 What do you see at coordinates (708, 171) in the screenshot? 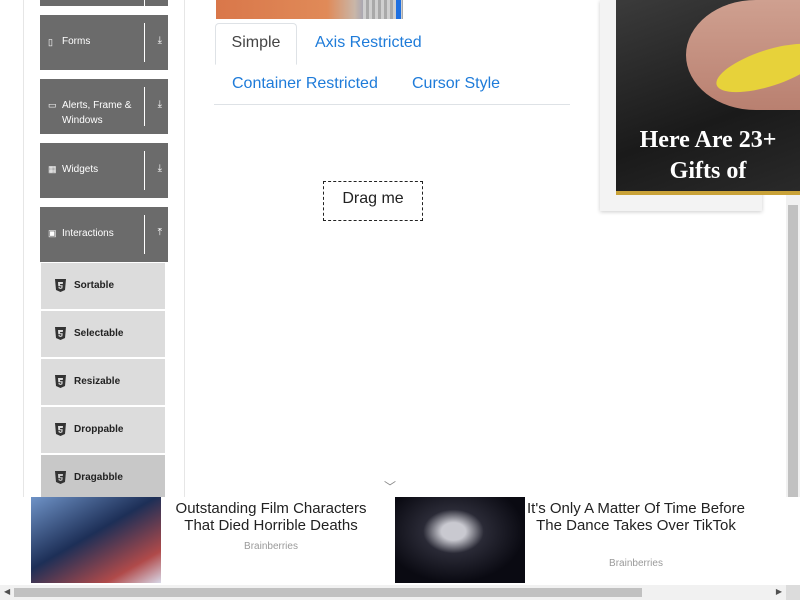
I see `side-ad-line2: Gifts of` at bounding box center [708, 171].